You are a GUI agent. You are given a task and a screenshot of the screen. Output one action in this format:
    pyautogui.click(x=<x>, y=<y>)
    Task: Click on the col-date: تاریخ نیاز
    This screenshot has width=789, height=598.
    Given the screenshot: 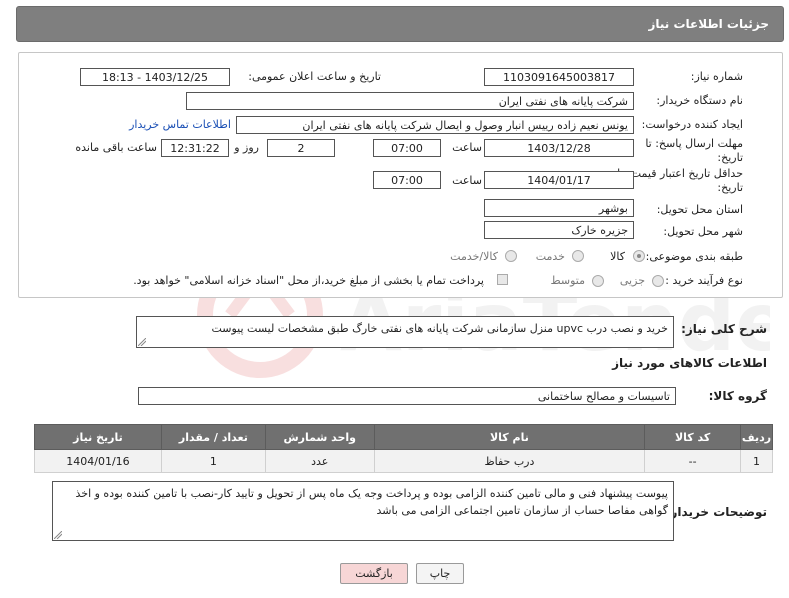 What is the action you would take?
    pyautogui.click(x=98, y=437)
    